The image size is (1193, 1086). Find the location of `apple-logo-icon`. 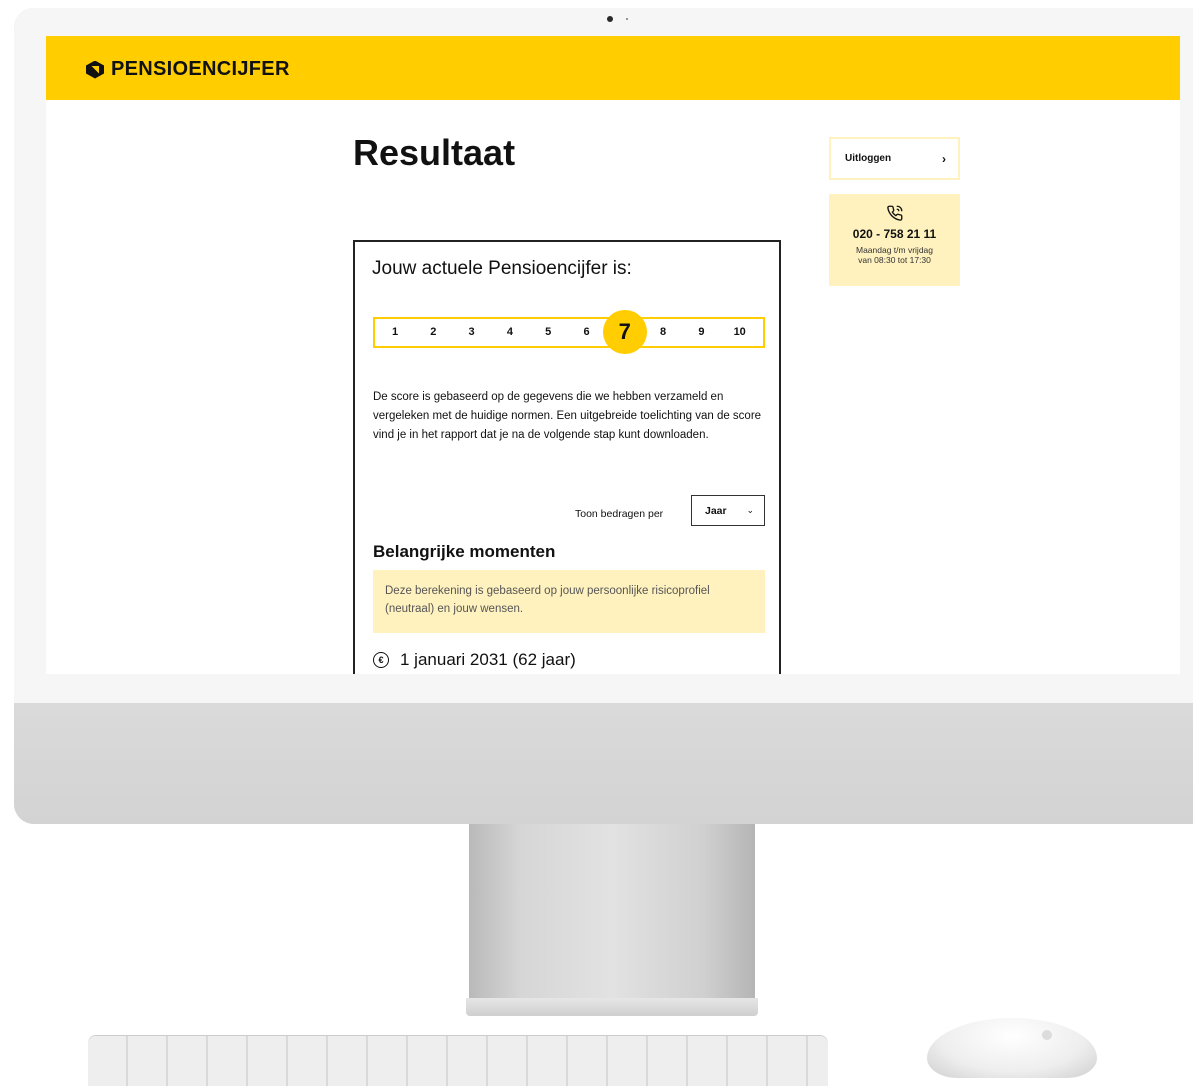

apple-logo-icon is located at coordinates (1047, 1035).